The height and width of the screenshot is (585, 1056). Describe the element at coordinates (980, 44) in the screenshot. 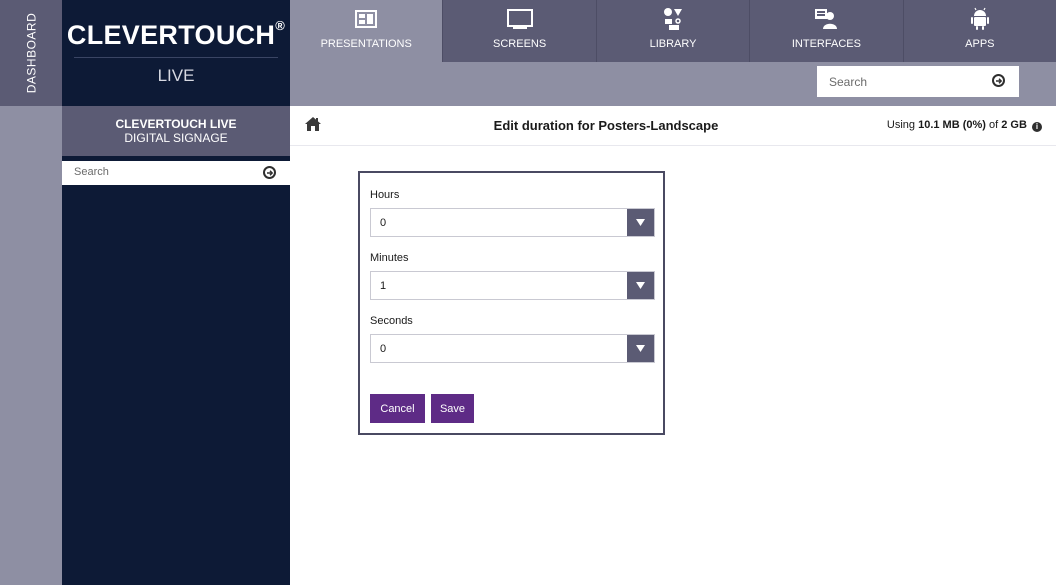

I see `nav-apps-label: APPS` at that location.